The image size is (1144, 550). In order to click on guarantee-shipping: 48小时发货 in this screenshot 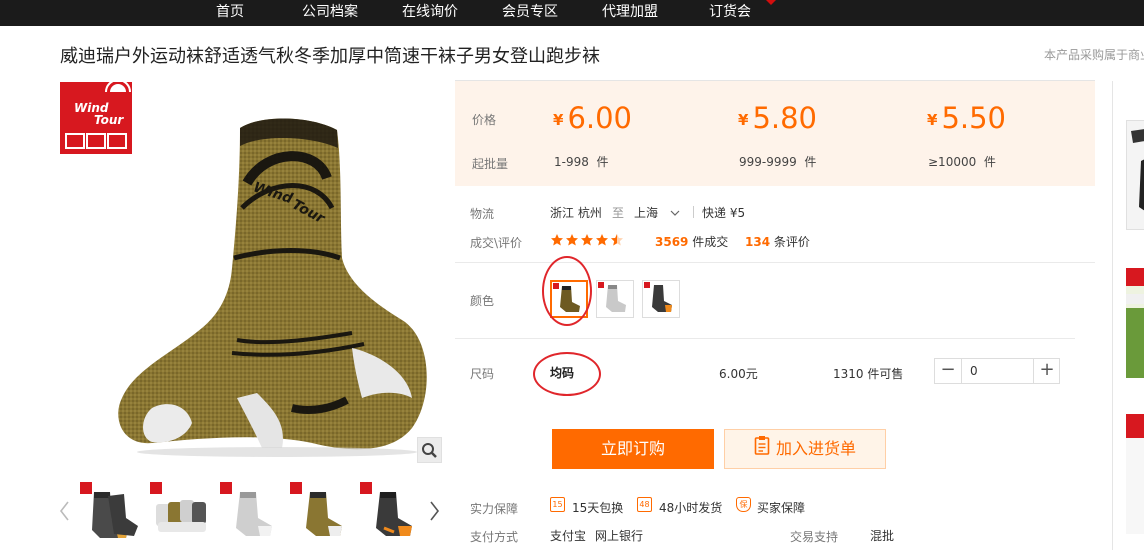, I will do `click(691, 508)`.